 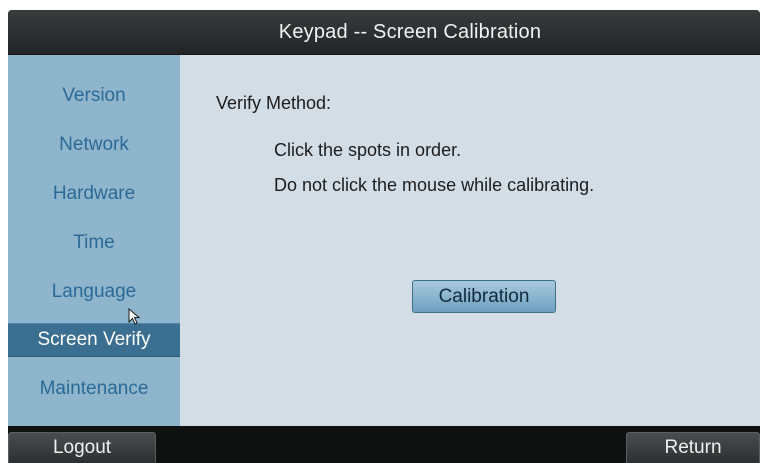 What do you see at coordinates (82, 447) in the screenshot?
I see `logout-button: Logout` at bounding box center [82, 447].